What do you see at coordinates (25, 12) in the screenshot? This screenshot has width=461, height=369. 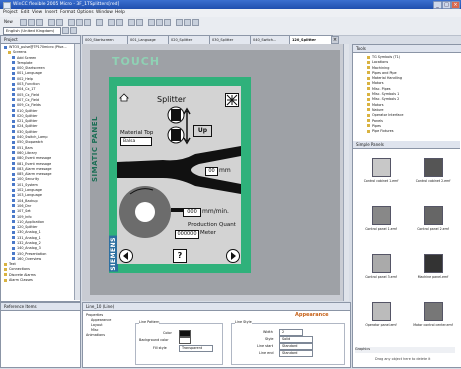 I see `menu-edit: Edit` at bounding box center [25, 12].